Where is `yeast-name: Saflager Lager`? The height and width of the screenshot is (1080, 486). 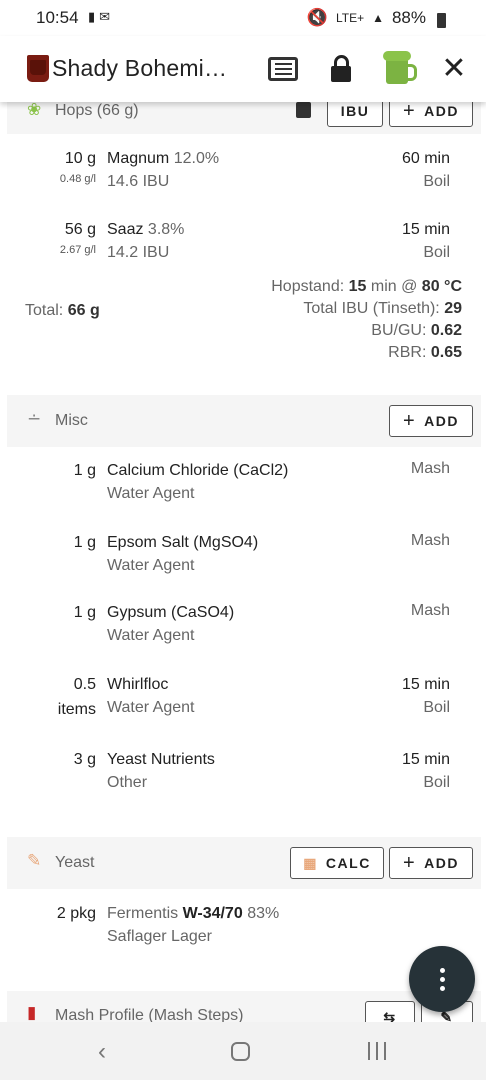 yeast-name: Saflager Lager is located at coordinates (159, 936).